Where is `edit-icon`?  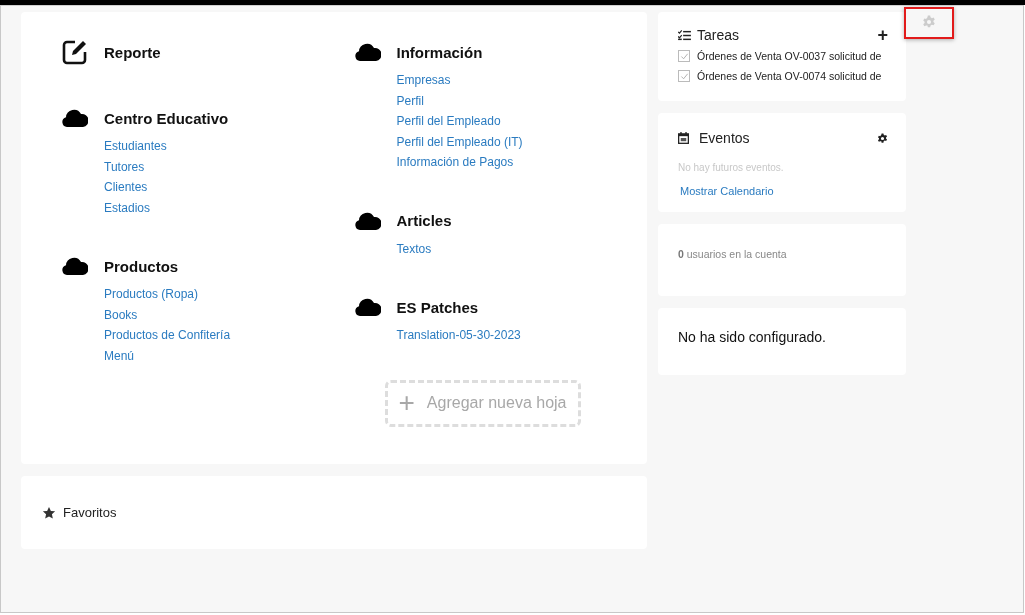 edit-icon is located at coordinates (75, 52).